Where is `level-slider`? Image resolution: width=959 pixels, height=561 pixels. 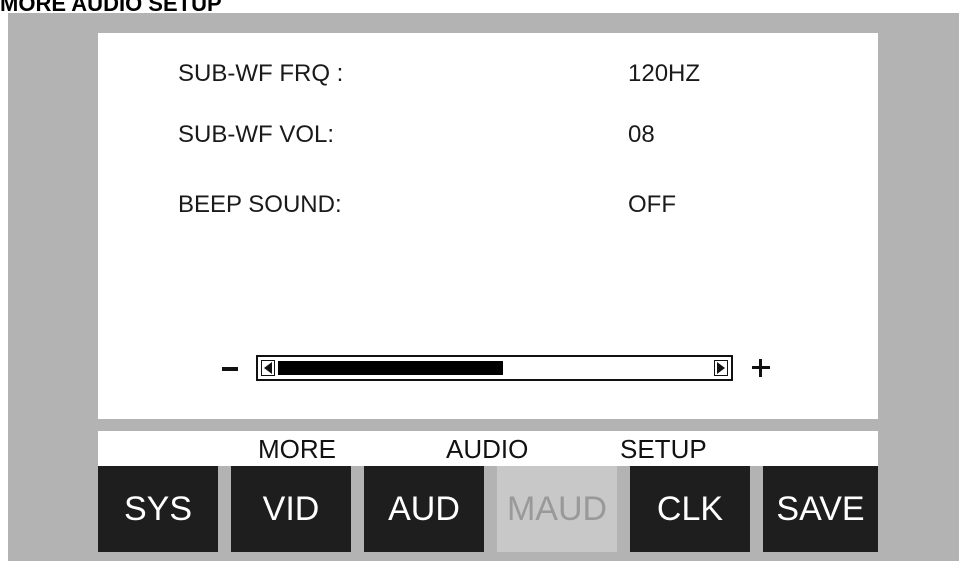
level-slider is located at coordinates (494, 368).